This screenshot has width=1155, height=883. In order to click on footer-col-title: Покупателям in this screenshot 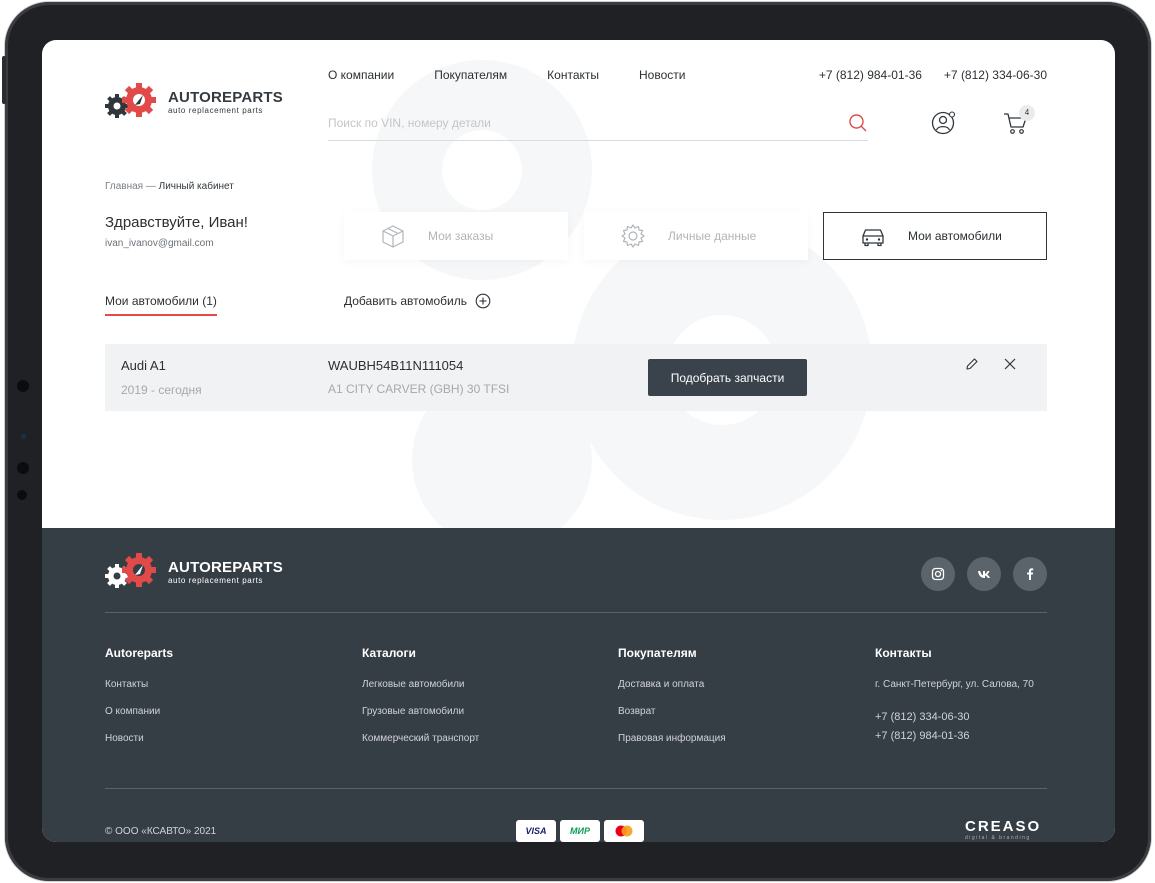, I will do `click(657, 653)`.